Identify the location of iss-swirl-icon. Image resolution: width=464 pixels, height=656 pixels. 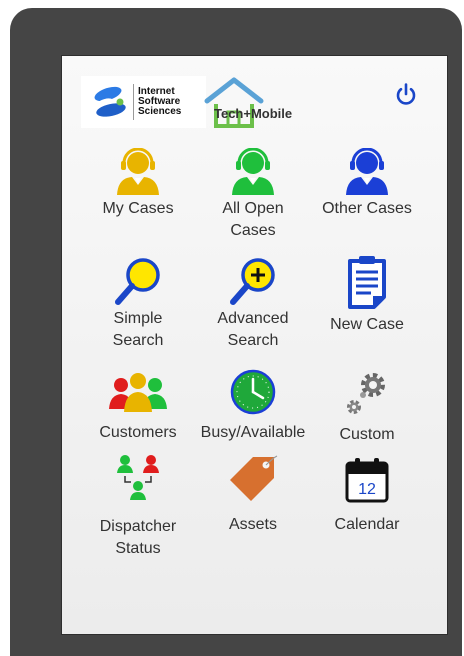
(110, 101).